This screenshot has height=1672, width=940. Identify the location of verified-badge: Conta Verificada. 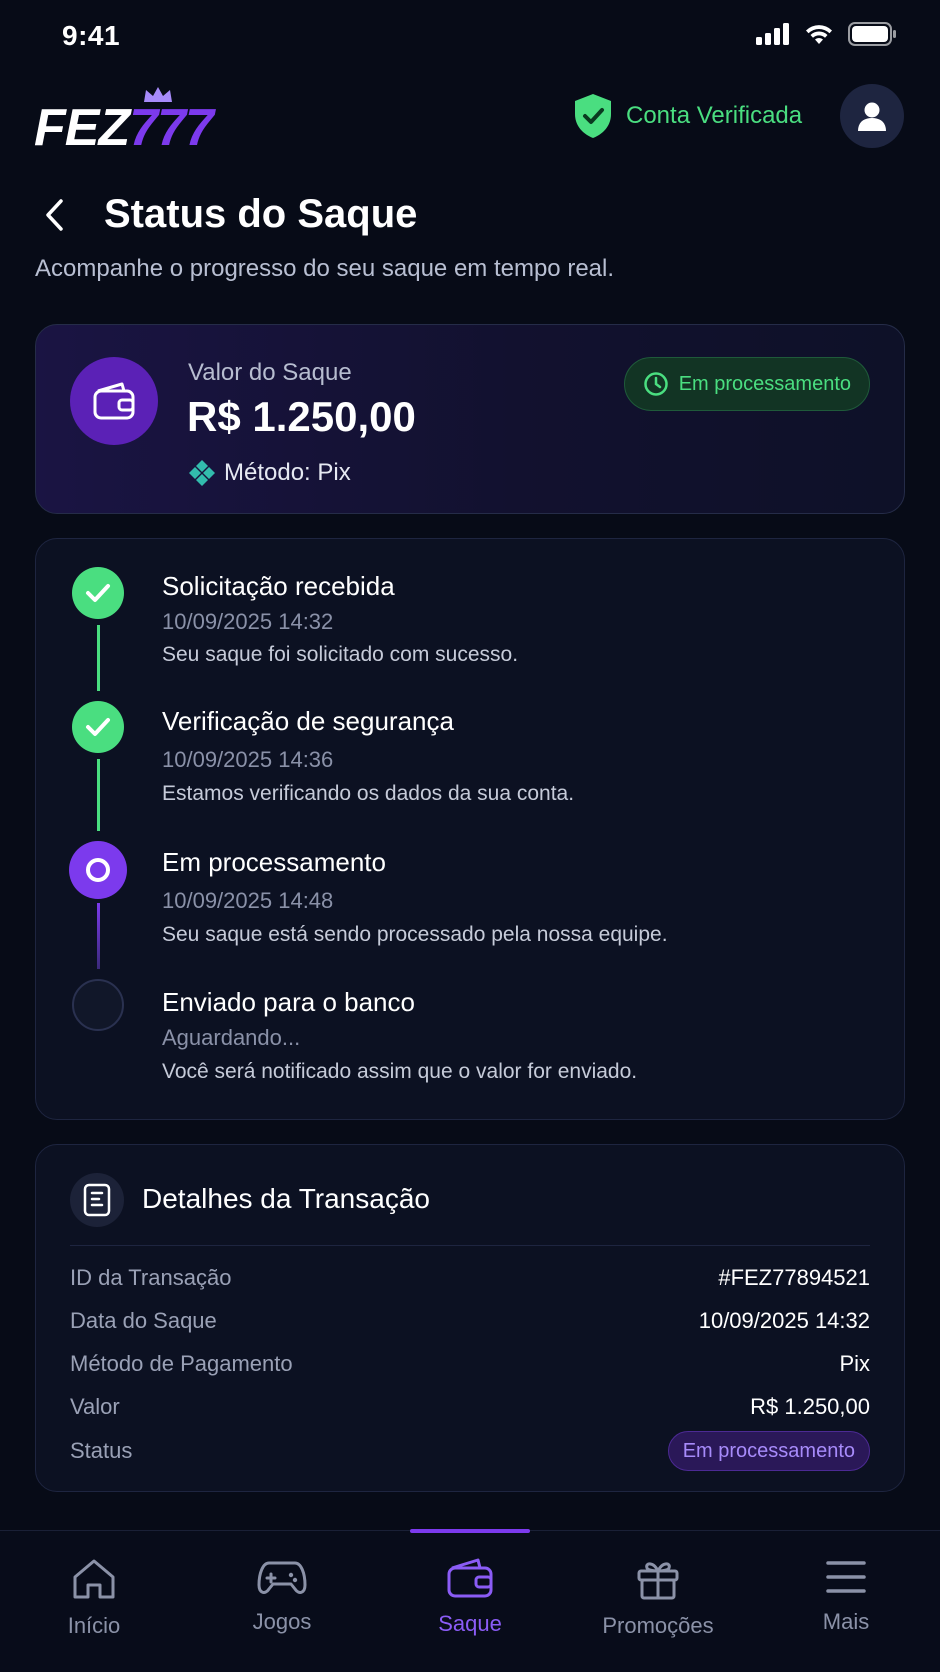
(687, 116).